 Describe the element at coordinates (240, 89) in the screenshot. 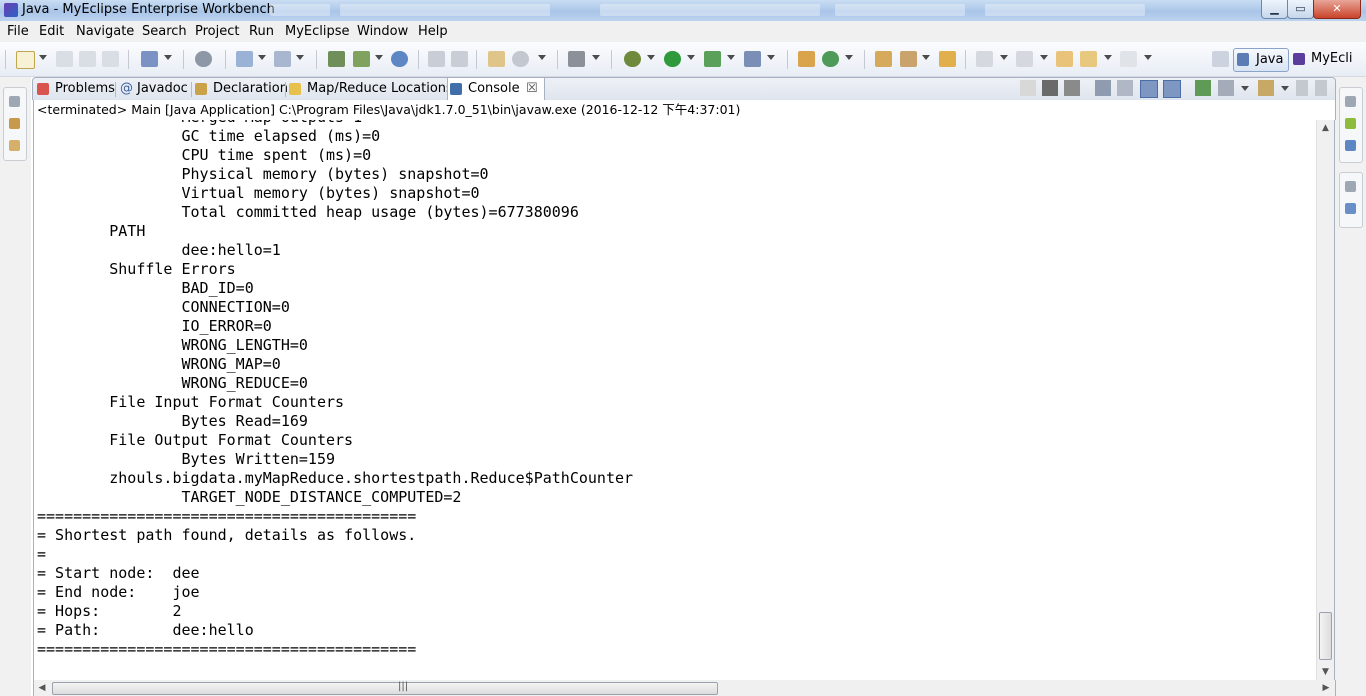

I see `tab-declaration: Declaration` at that location.